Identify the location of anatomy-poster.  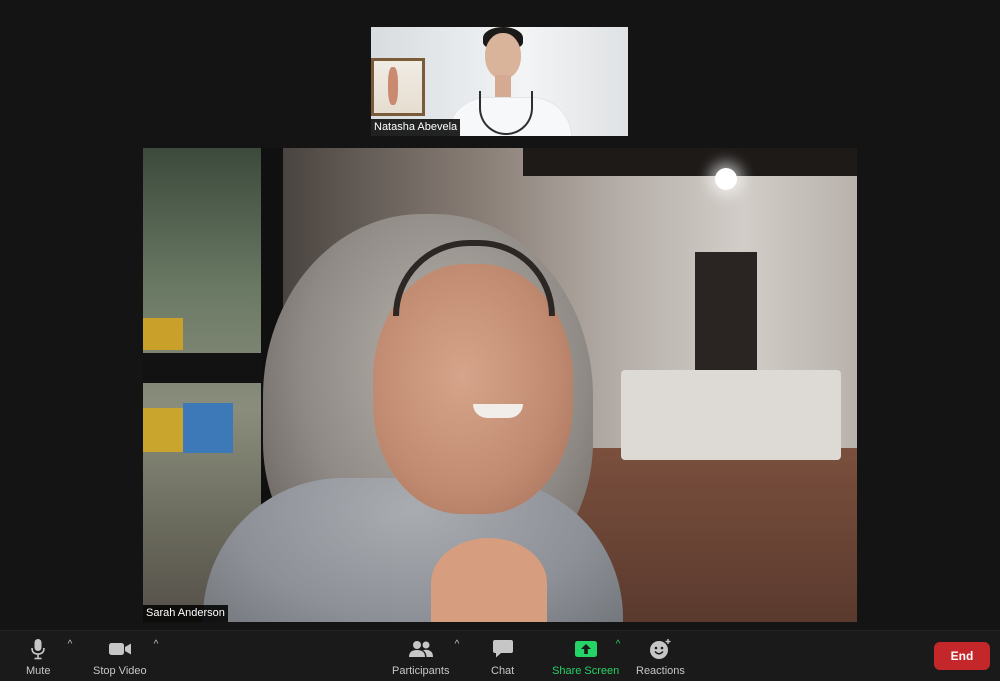
(398, 87).